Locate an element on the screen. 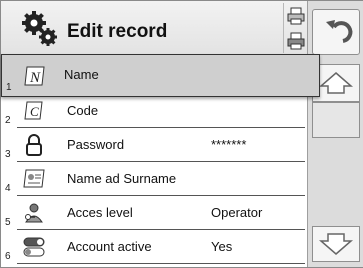  scroll-track is located at coordinates (336, 120).